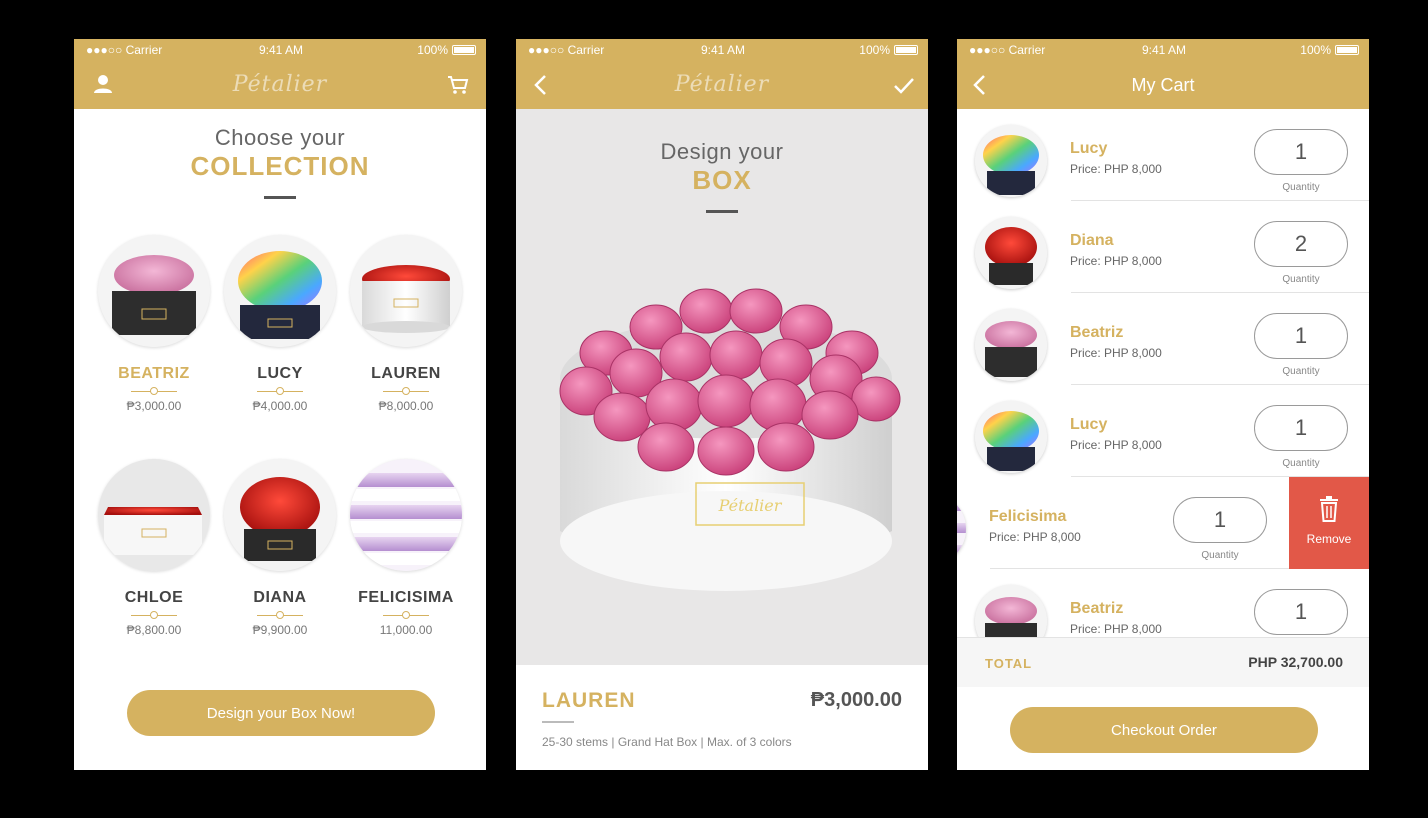 The width and height of the screenshot is (1428, 818). Describe the element at coordinates (280, 166) in the screenshot. I see `heading-line-2: COLLECTION` at that location.